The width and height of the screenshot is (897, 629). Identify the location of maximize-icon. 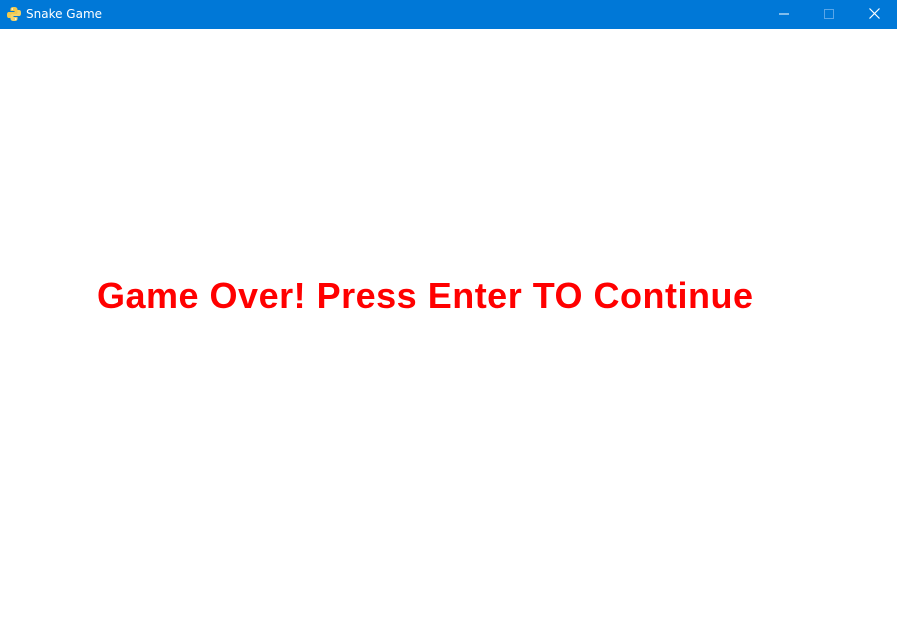
(828, 15).